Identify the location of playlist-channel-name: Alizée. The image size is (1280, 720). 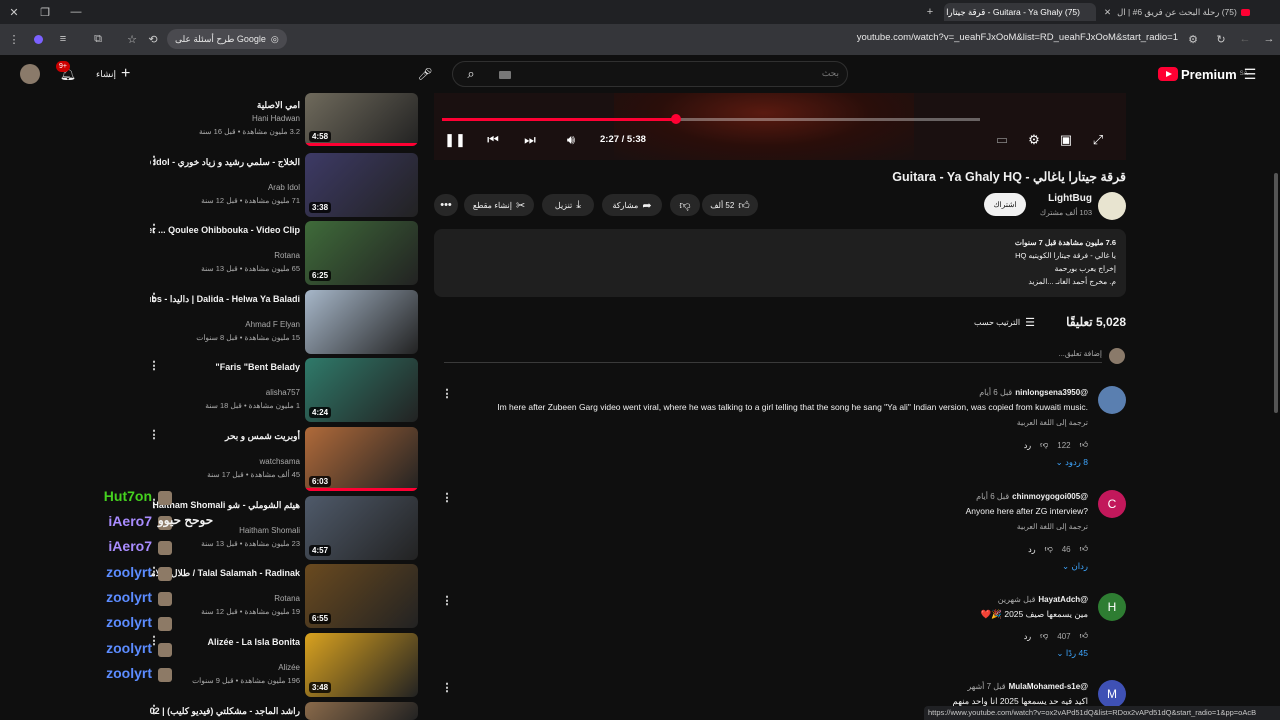
(225, 667).